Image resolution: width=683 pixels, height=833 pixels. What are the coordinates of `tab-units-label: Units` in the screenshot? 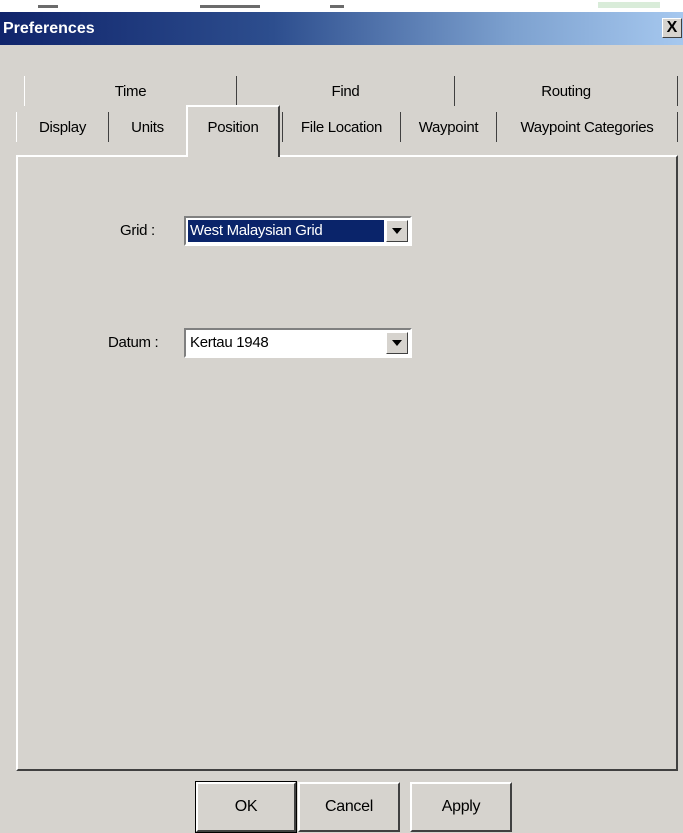 It's located at (147, 127).